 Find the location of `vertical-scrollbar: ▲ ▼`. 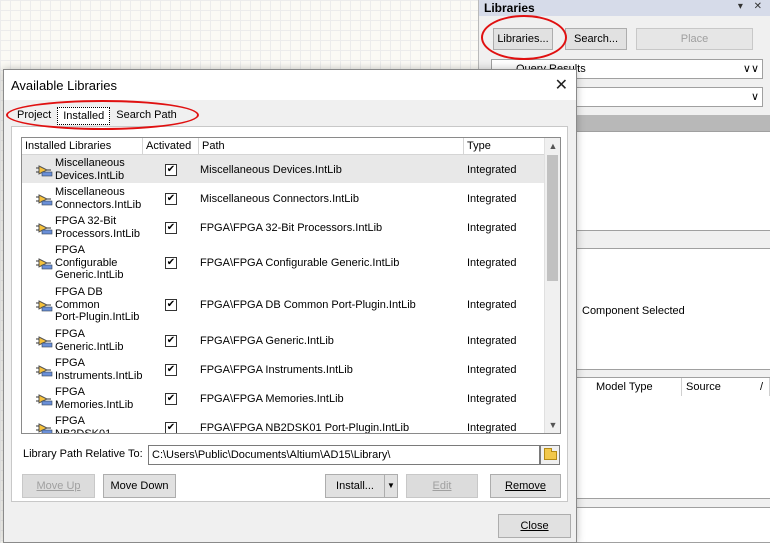

vertical-scrollbar: ▲ ▼ is located at coordinates (552, 285).